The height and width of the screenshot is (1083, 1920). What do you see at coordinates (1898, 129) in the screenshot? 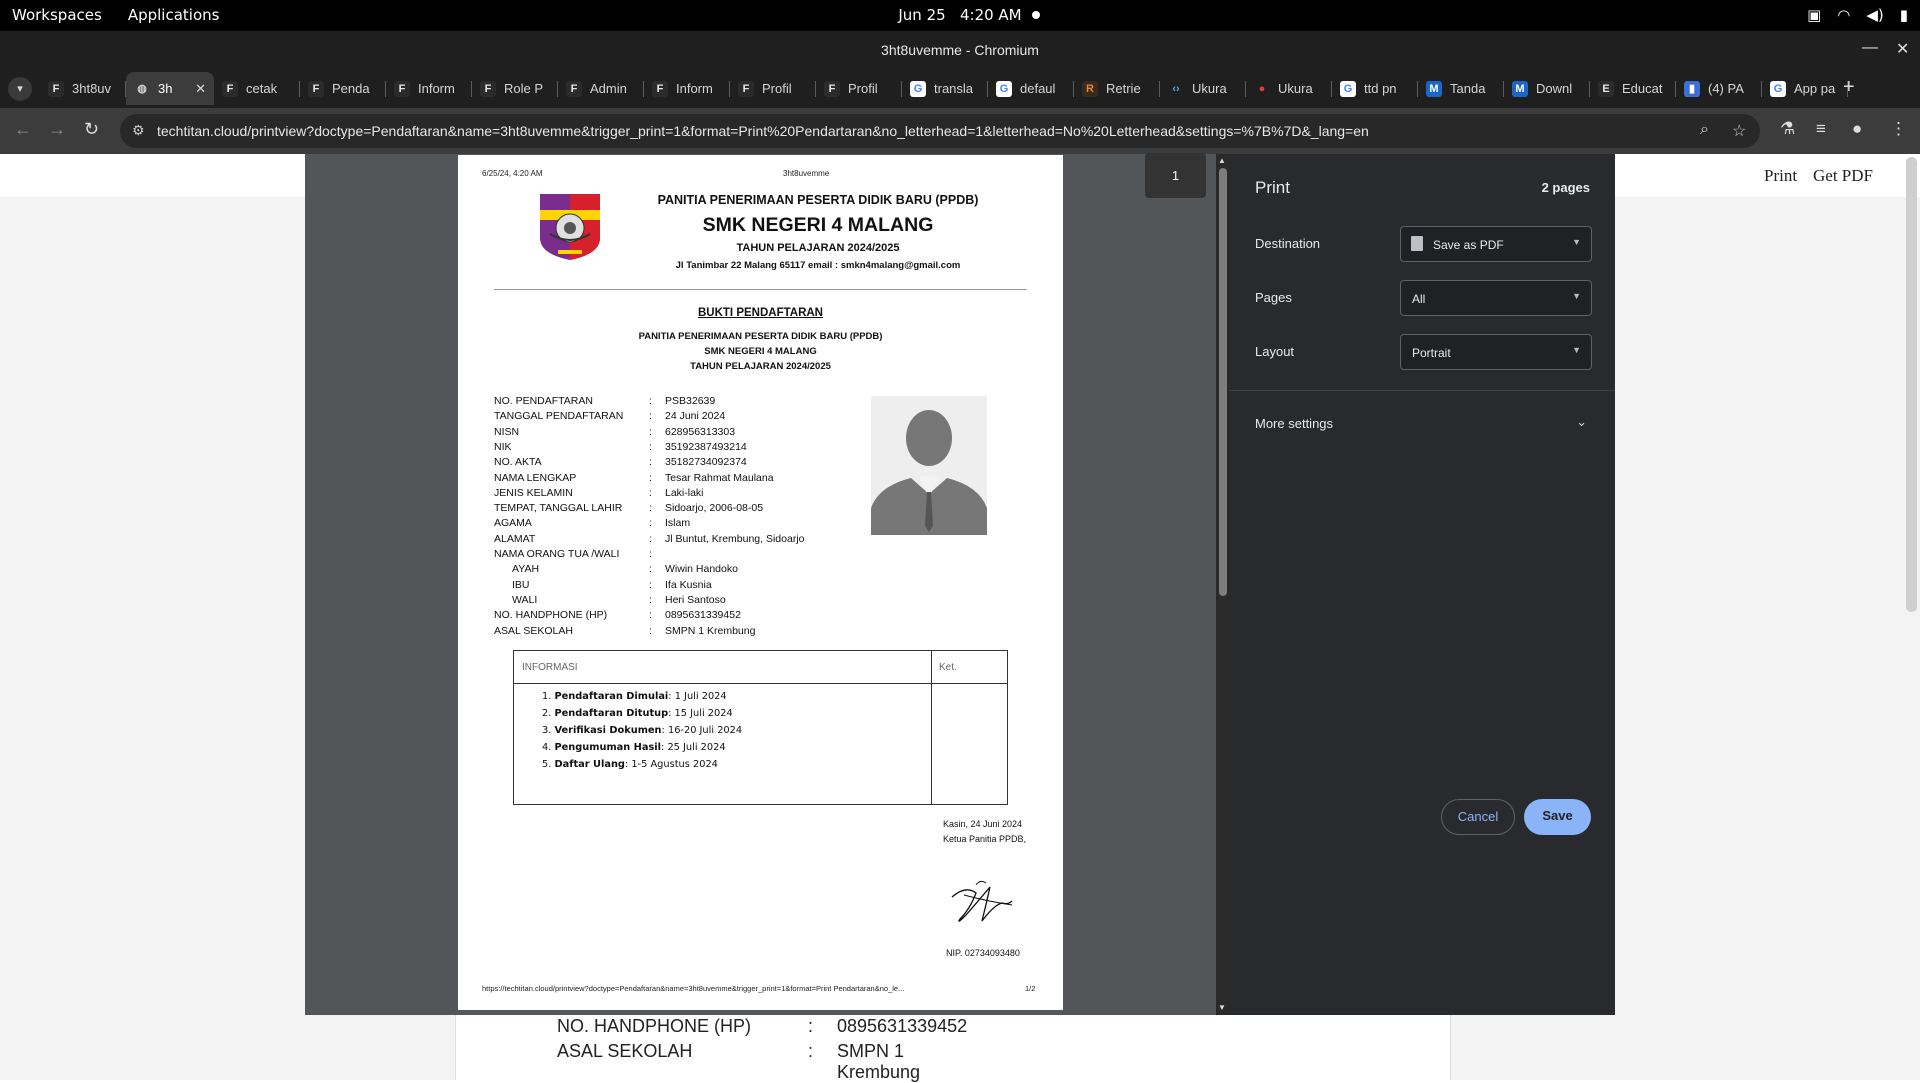
I see `menu-kebab-icon: ⋮` at bounding box center [1898, 129].